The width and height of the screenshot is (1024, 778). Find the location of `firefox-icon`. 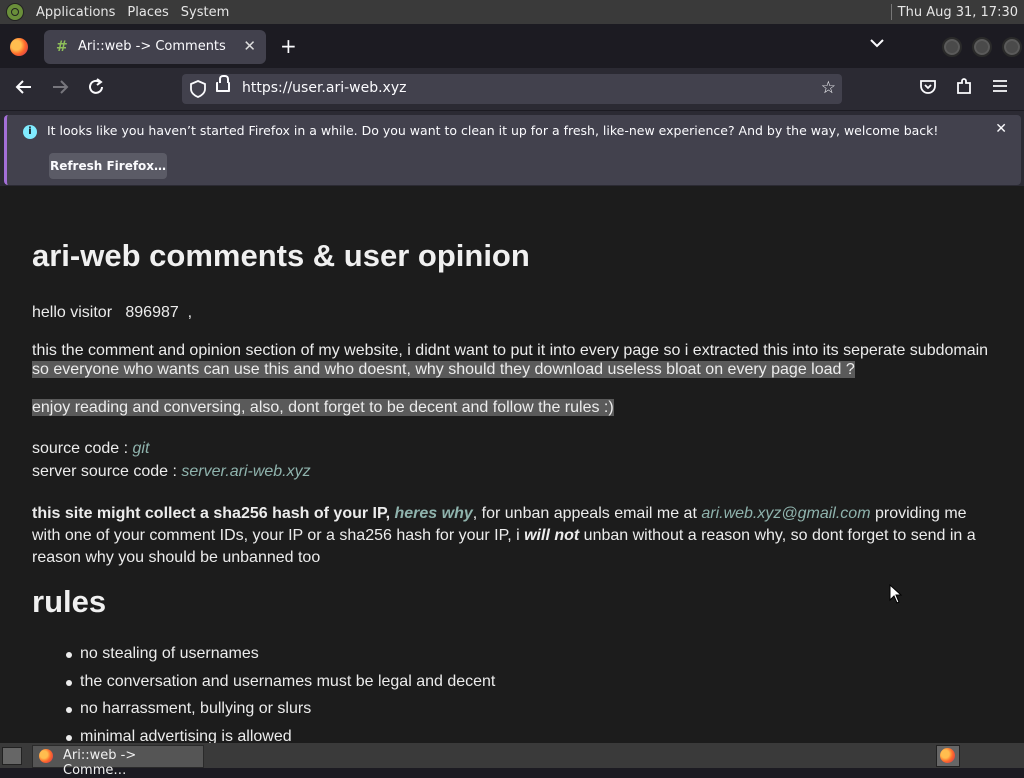

firefox-icon is located at coordinates (46, 756).